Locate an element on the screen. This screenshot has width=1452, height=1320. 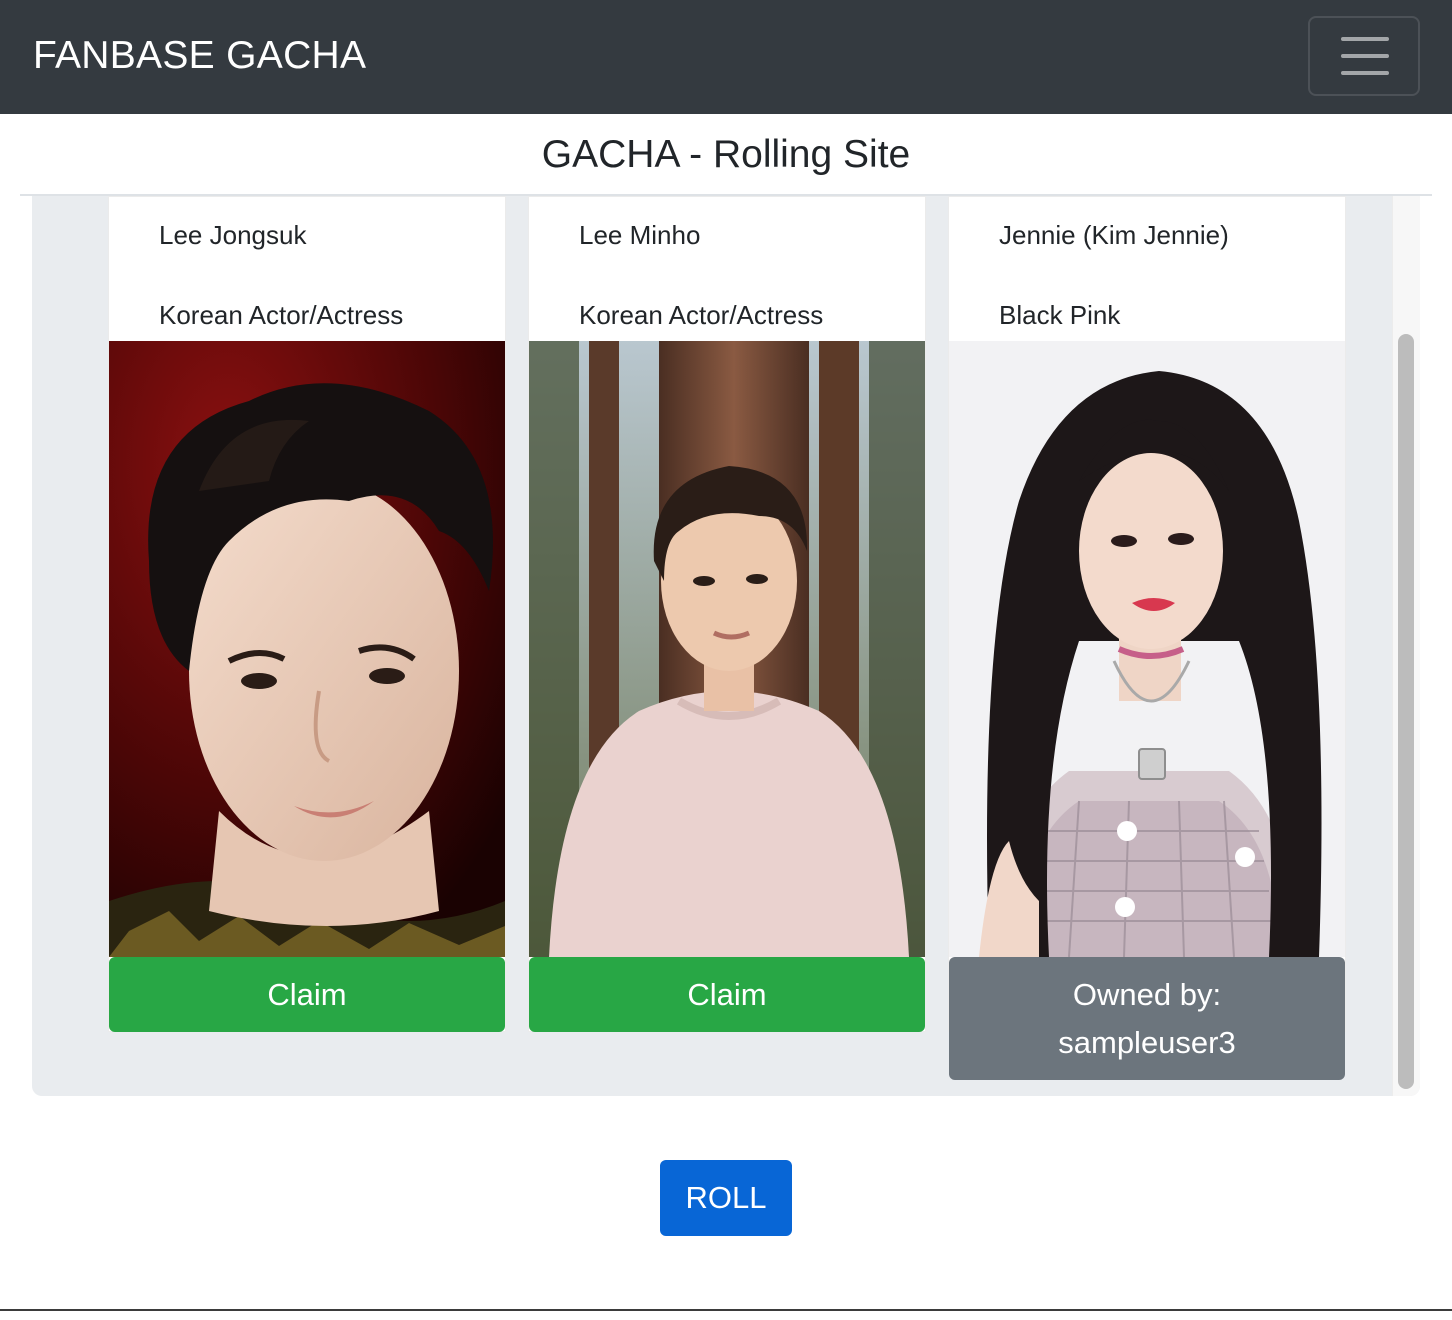
card-group: Black Pink is located at coordinates (1060, 315).